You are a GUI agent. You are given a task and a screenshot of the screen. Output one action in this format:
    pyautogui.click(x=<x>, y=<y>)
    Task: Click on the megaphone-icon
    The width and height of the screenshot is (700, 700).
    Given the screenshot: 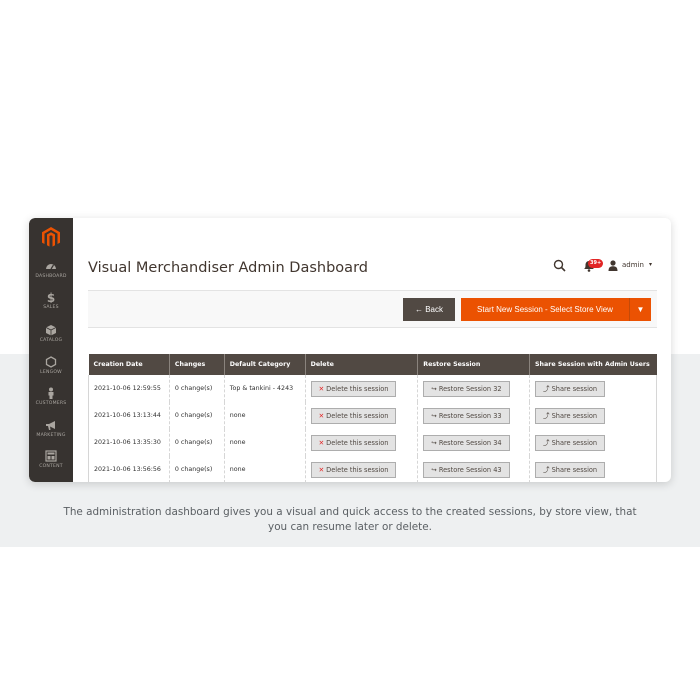 What is the action you would take?
    pyautogui.click(x=51, y=425)
    